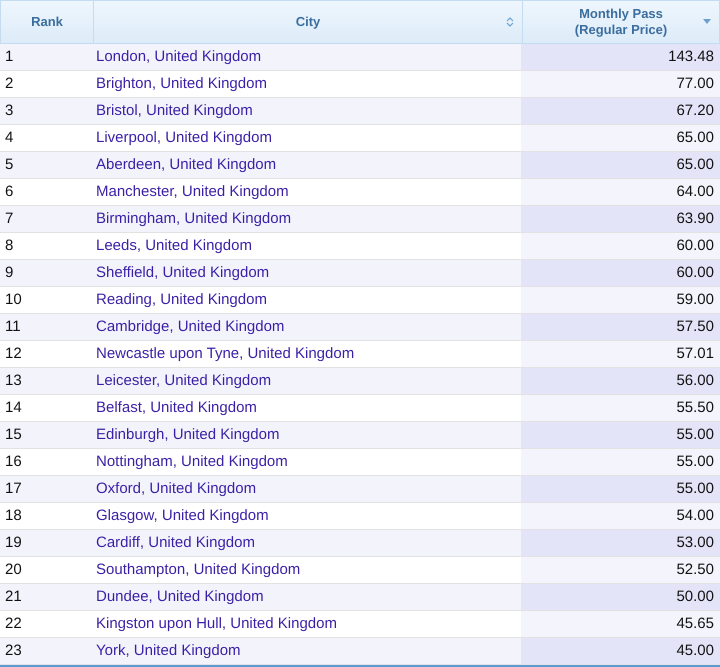  I want to click on table-cell-text: 4, so click(9, 138).